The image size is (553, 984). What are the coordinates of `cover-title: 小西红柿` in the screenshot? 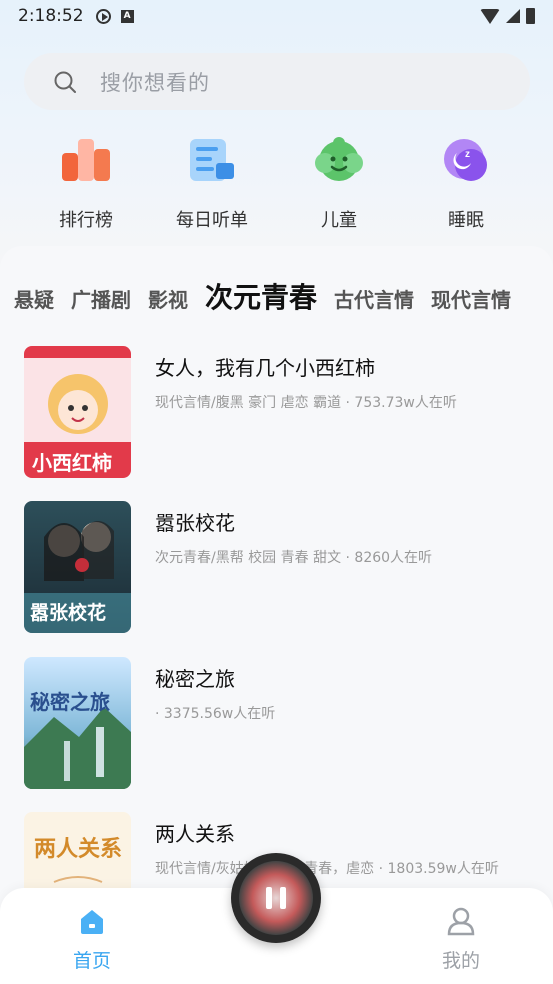 It's located at (72, 463).